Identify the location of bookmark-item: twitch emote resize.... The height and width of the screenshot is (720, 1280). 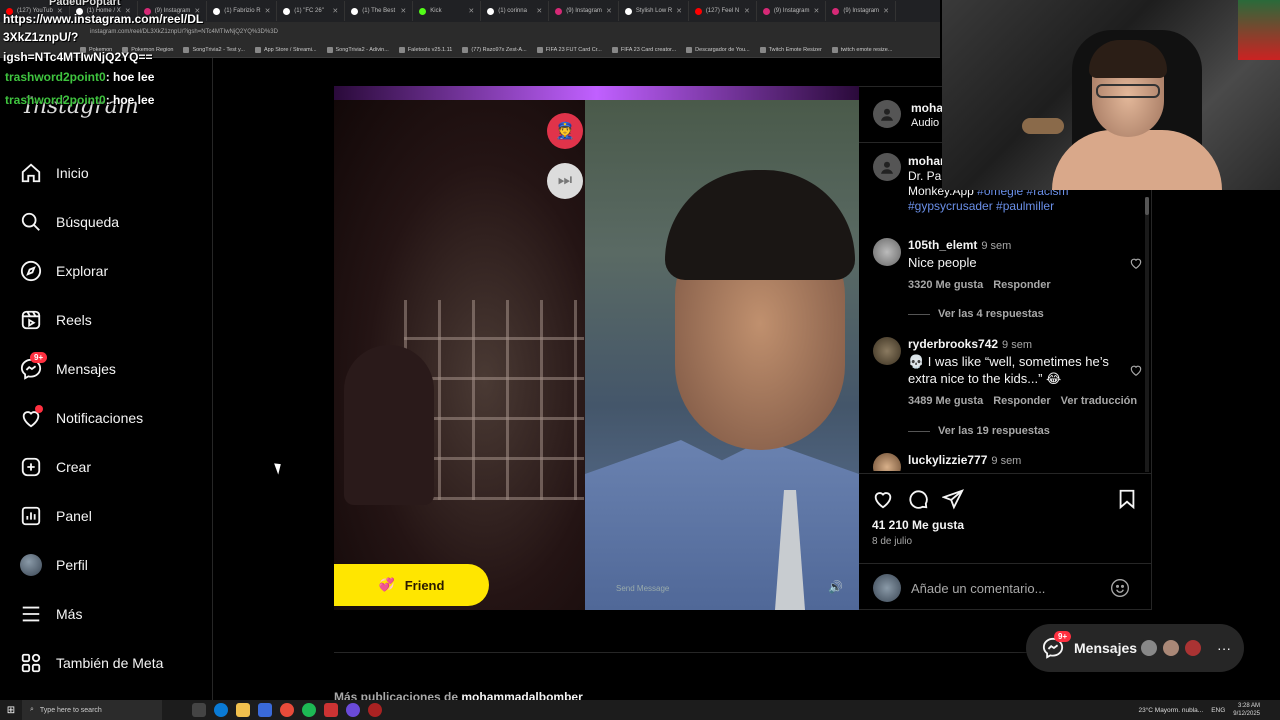
(861, 49).